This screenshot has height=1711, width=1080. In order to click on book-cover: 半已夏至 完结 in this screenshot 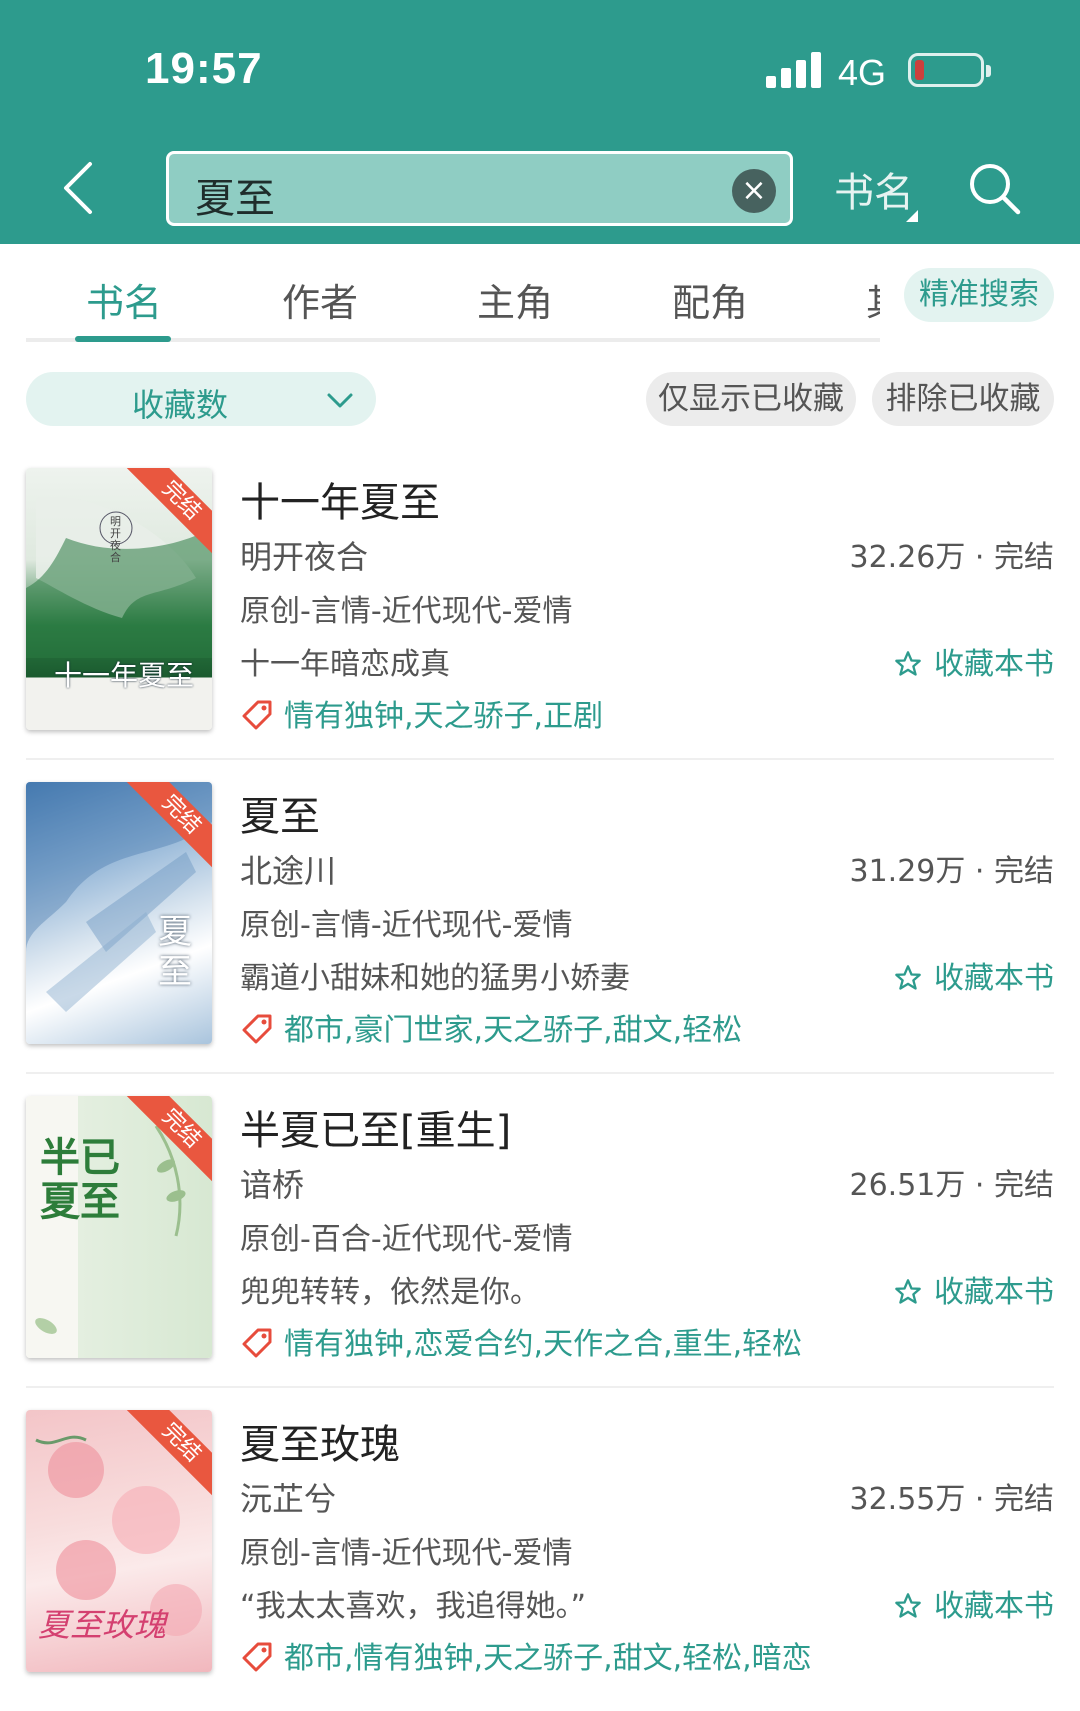, I will do `click(119, 1227)`.